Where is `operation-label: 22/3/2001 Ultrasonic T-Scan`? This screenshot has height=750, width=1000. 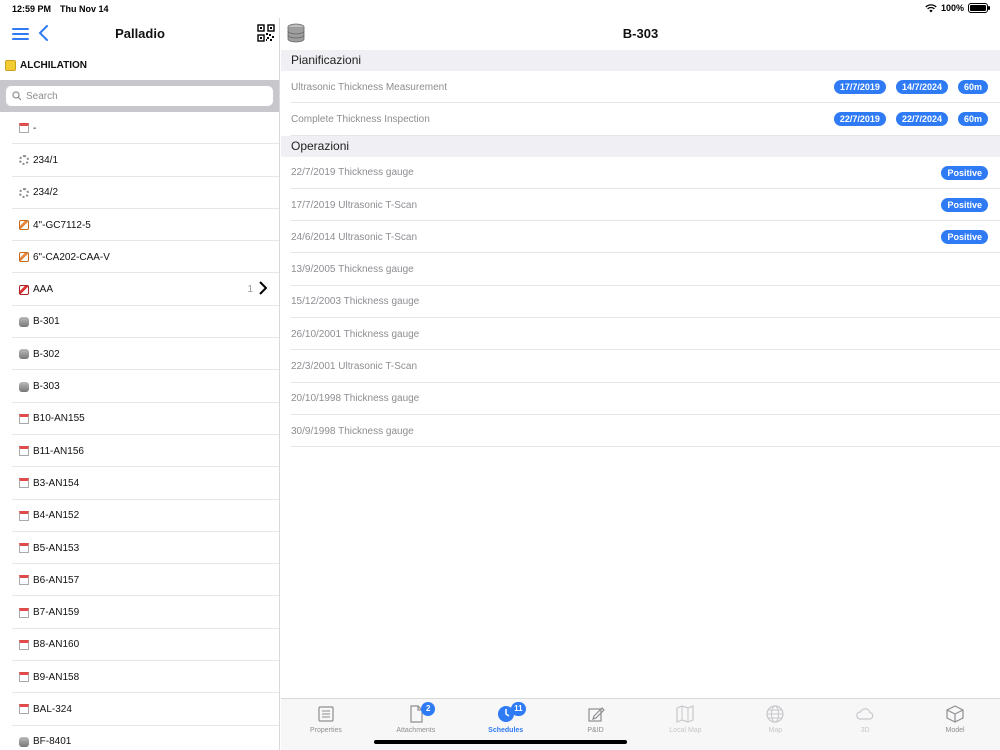
operation-label: 22/3/2001 Ultrasonic T-Scan is located at coordinates (354, 367).